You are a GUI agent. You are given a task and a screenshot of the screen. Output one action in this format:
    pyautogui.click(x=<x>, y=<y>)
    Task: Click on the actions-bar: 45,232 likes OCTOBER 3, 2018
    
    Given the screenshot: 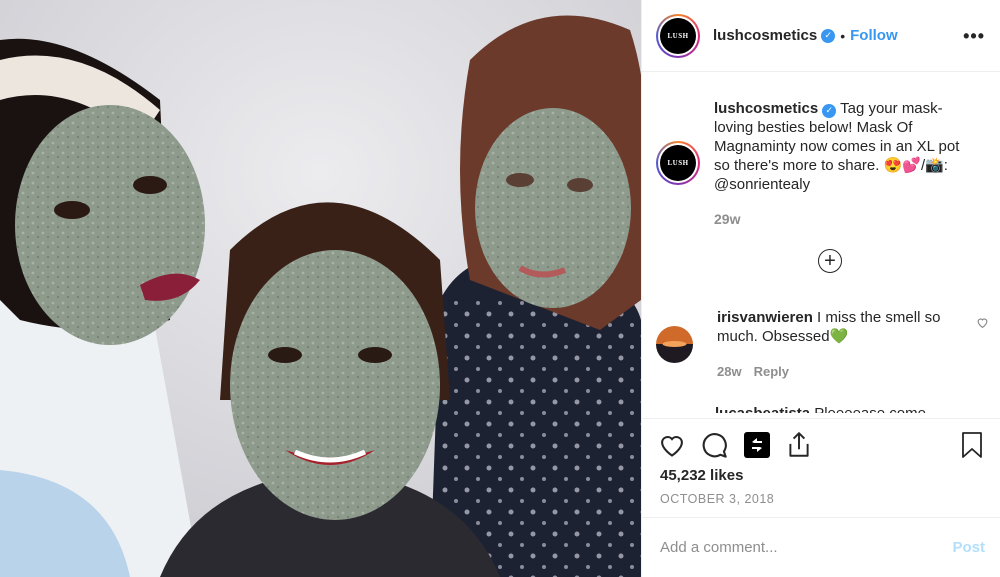 What is the action you would take?
    pyautogui.click(x=821, y=462)
    